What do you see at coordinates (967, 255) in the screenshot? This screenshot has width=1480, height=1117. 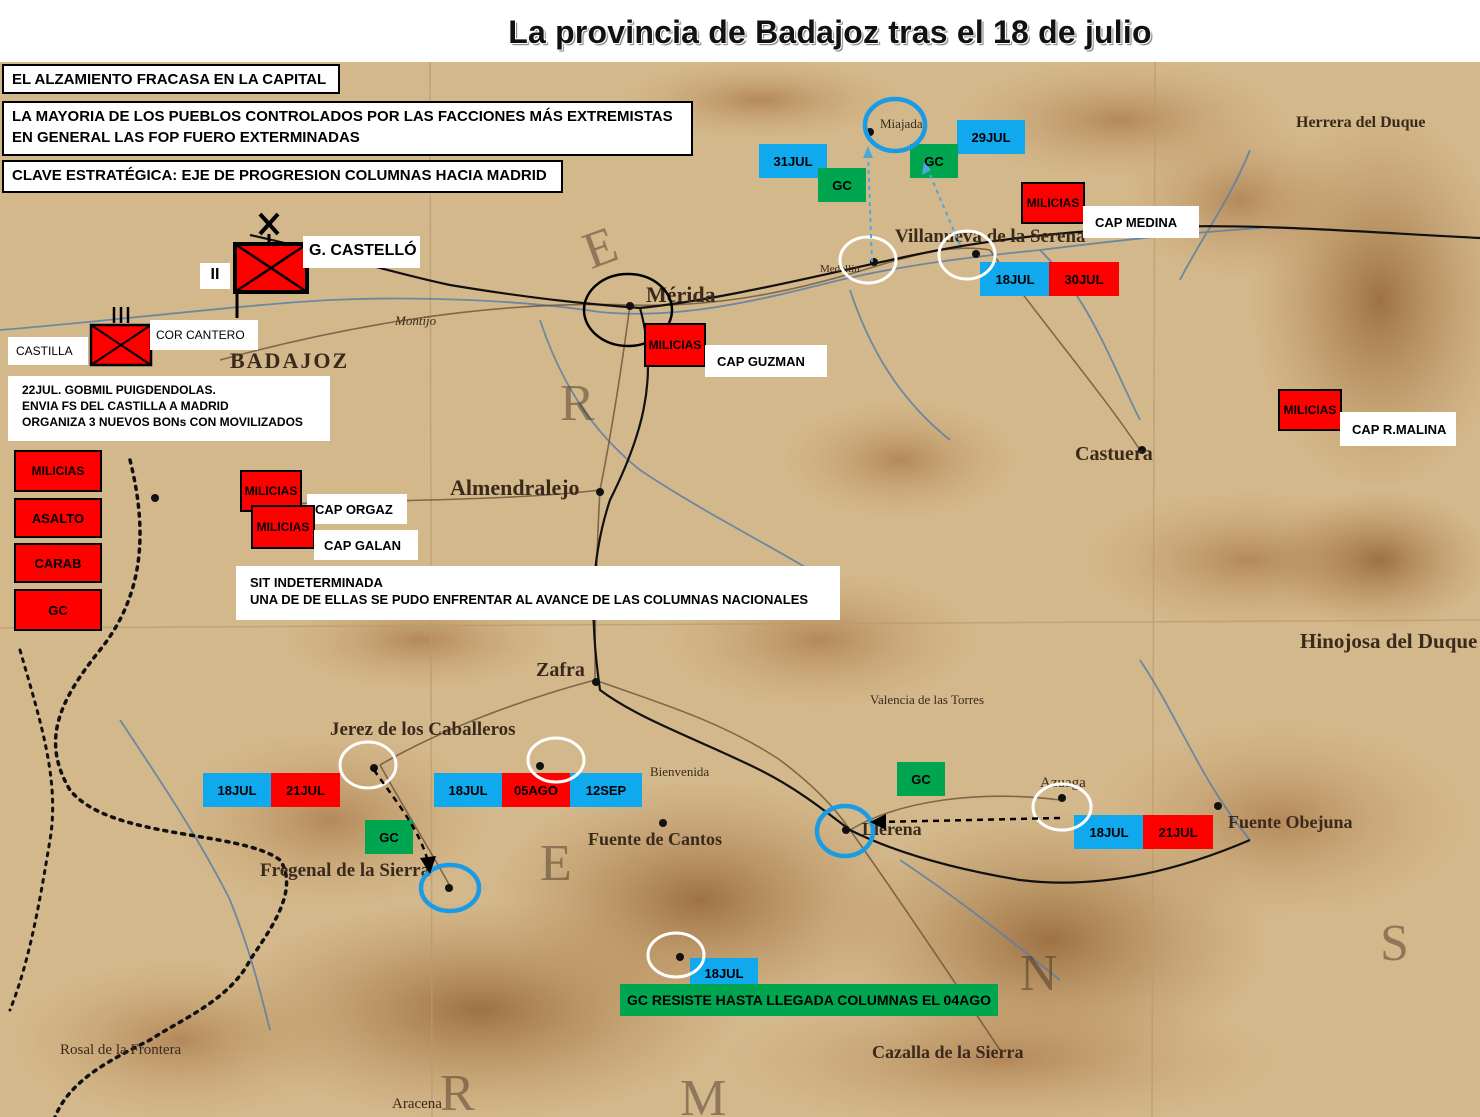 I see `villanueva-white-circle` at bounding box center [967, 255].